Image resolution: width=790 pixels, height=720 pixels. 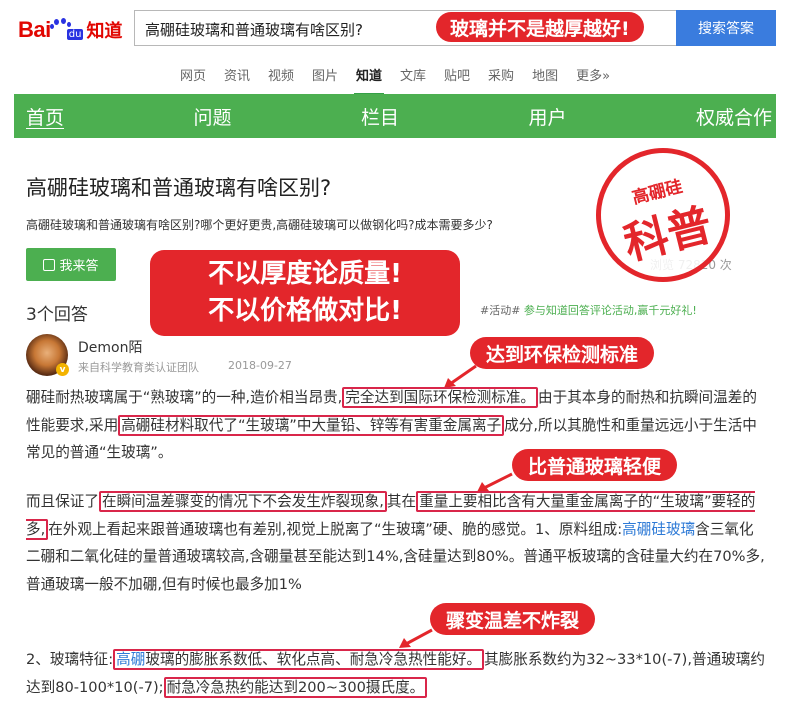 I want to click on text-run: 而且保证了, so click(x=62, y=501).